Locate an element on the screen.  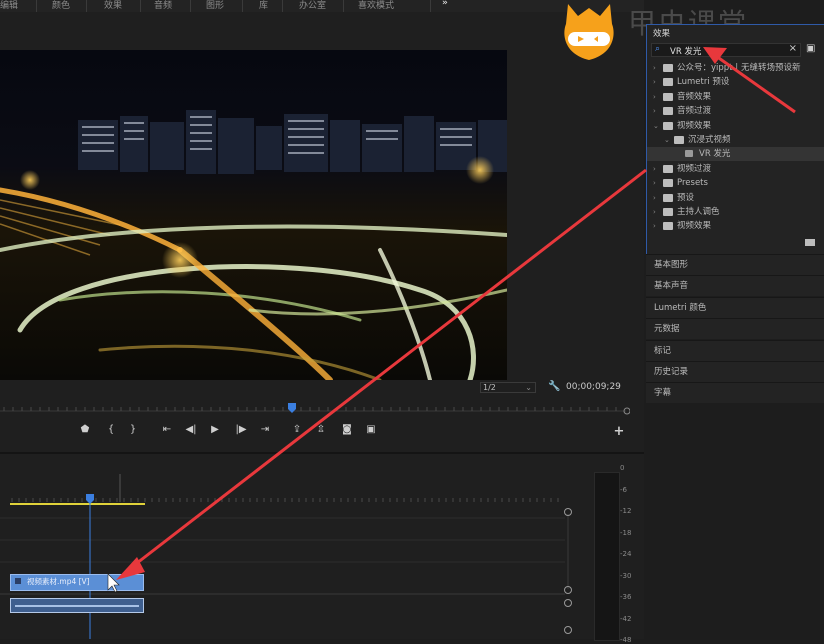
effects-tree-label: 音频效果 is located at coordinates (694, 96).